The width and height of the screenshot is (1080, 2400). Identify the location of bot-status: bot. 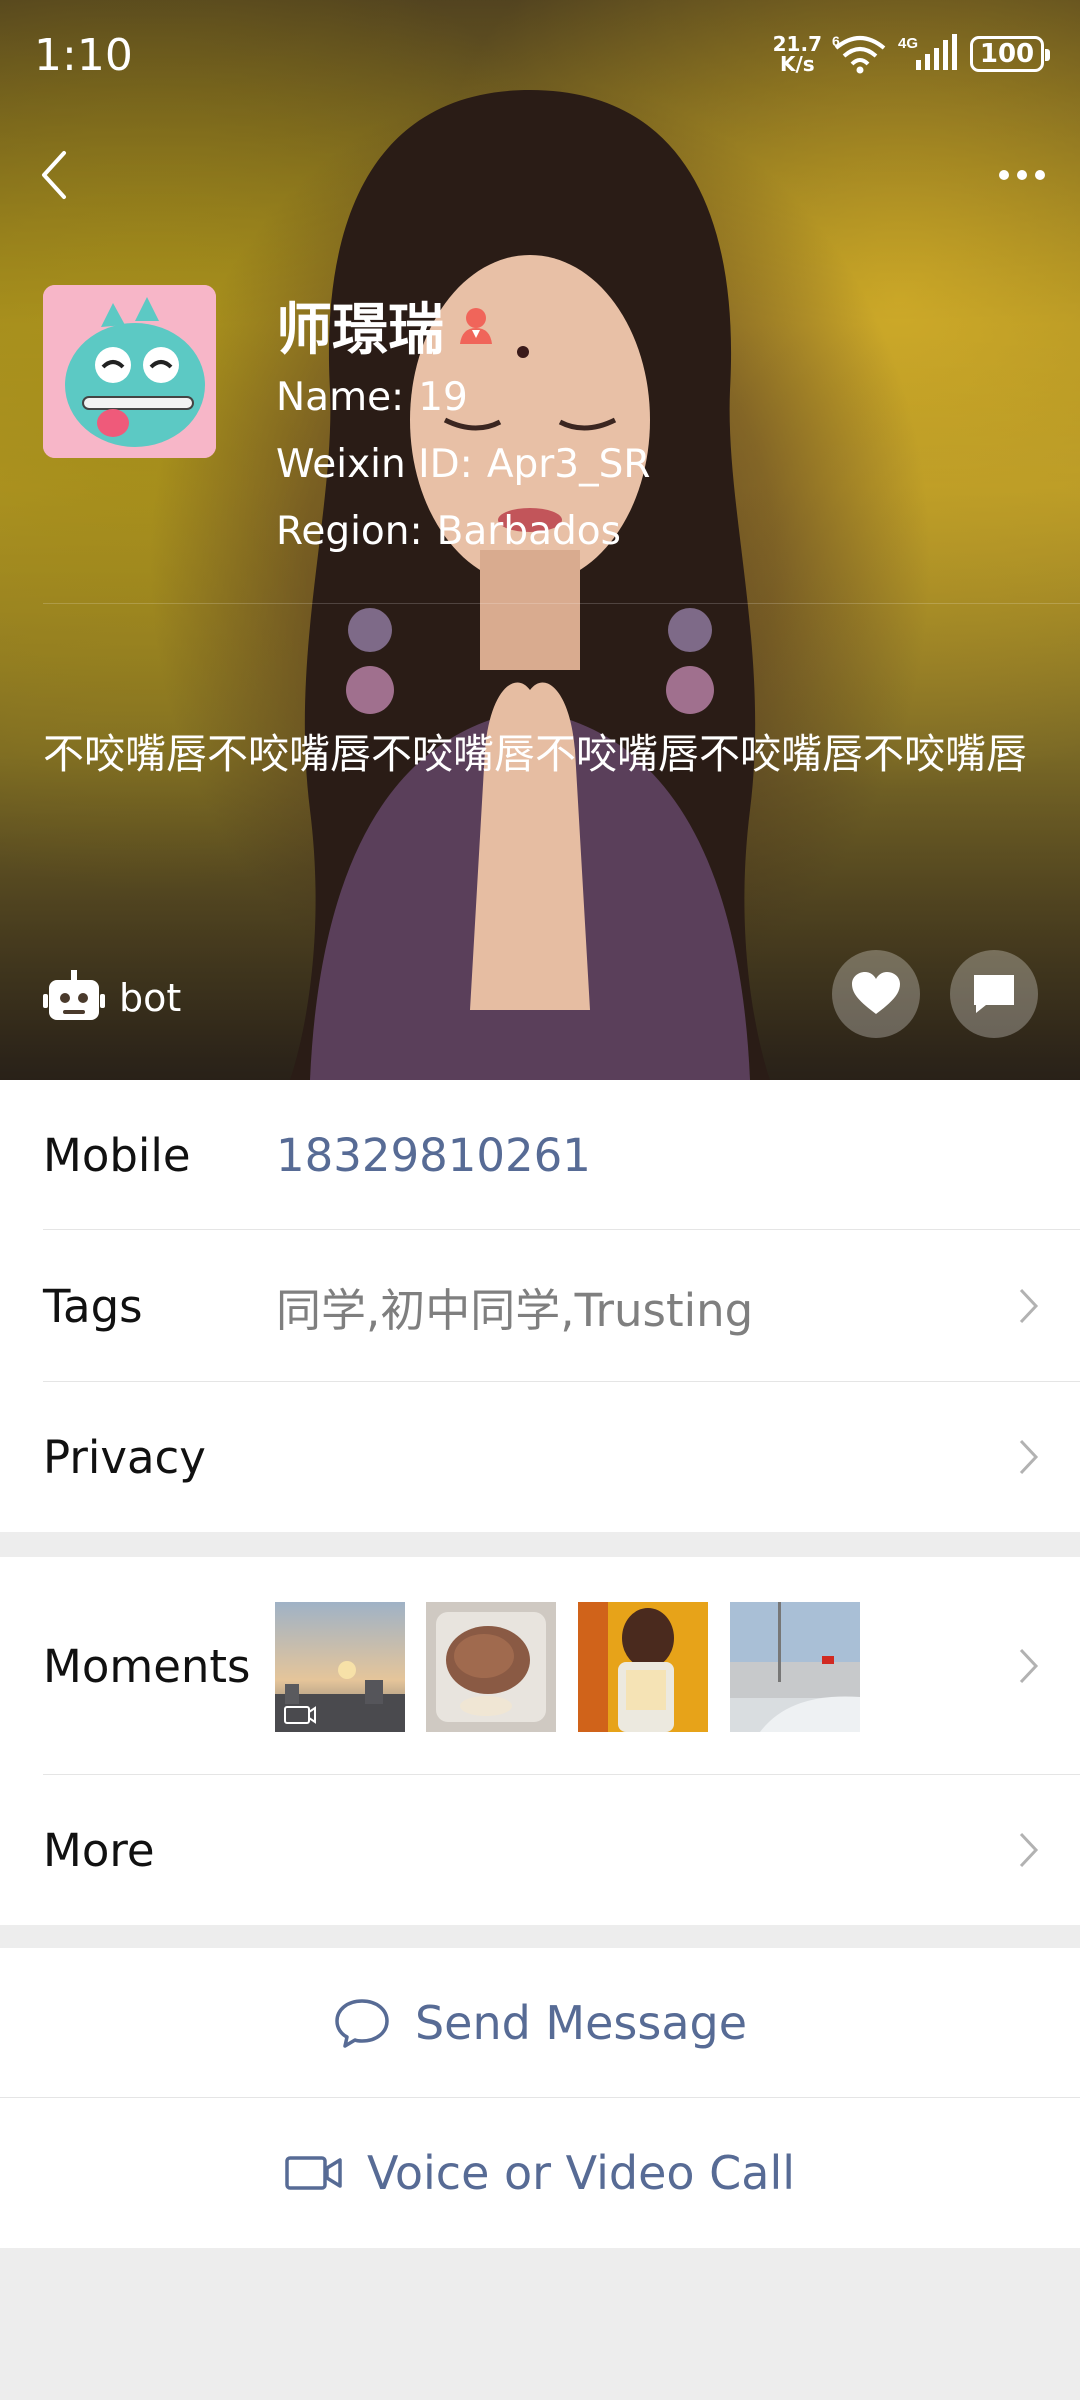
(112, 998).